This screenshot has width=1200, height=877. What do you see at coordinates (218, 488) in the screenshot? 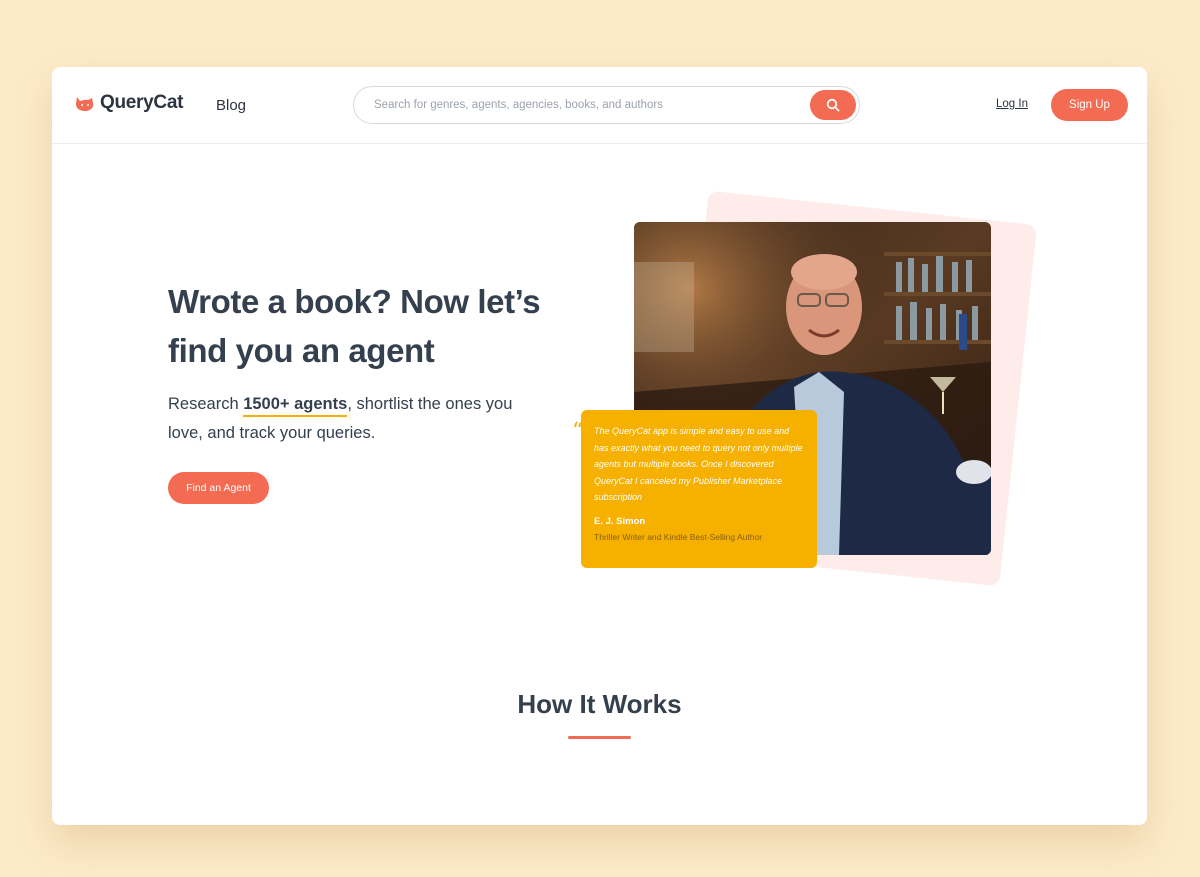
I see `find-agent-button: Find an Agent` at bounding box center [218, 488].